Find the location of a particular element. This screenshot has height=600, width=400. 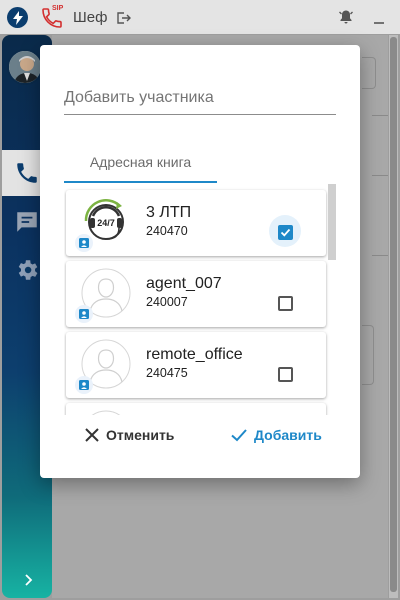

add-participant-input is located at coordinates (200, 98).